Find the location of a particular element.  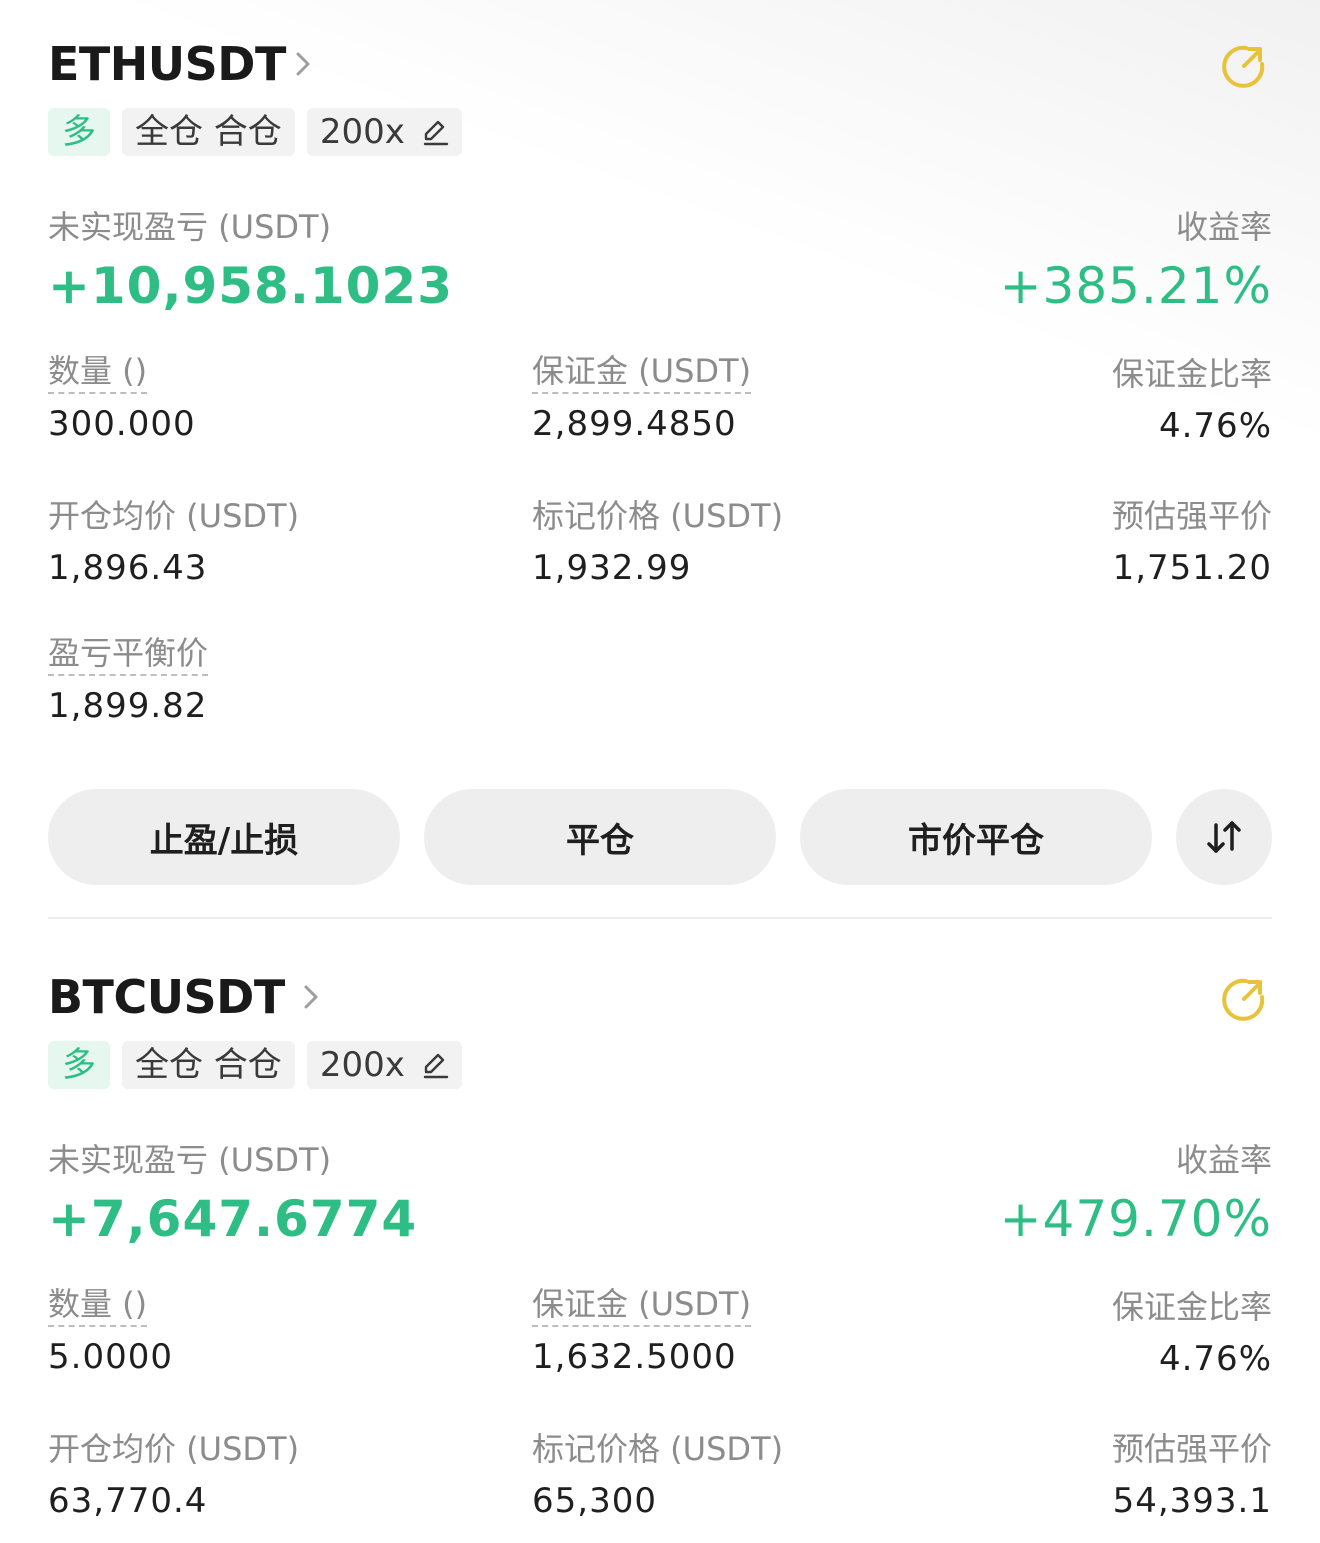

quantity-value: 300.000 is located at coordinates (122, 424).